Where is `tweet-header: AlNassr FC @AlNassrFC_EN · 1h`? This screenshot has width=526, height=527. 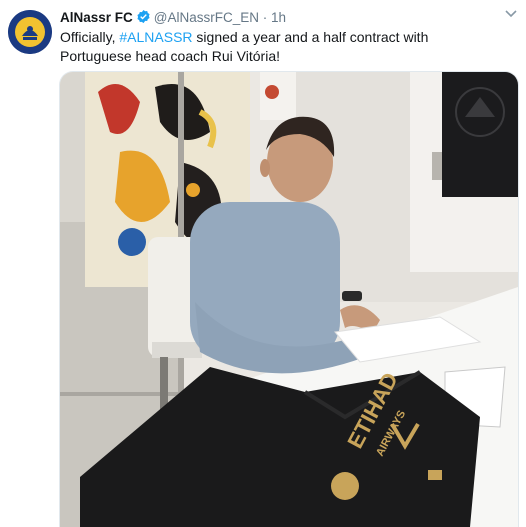
tweet-header: AlNassr FC @AlNassrFC_EN · 1h is located at coordinates (173, 19).